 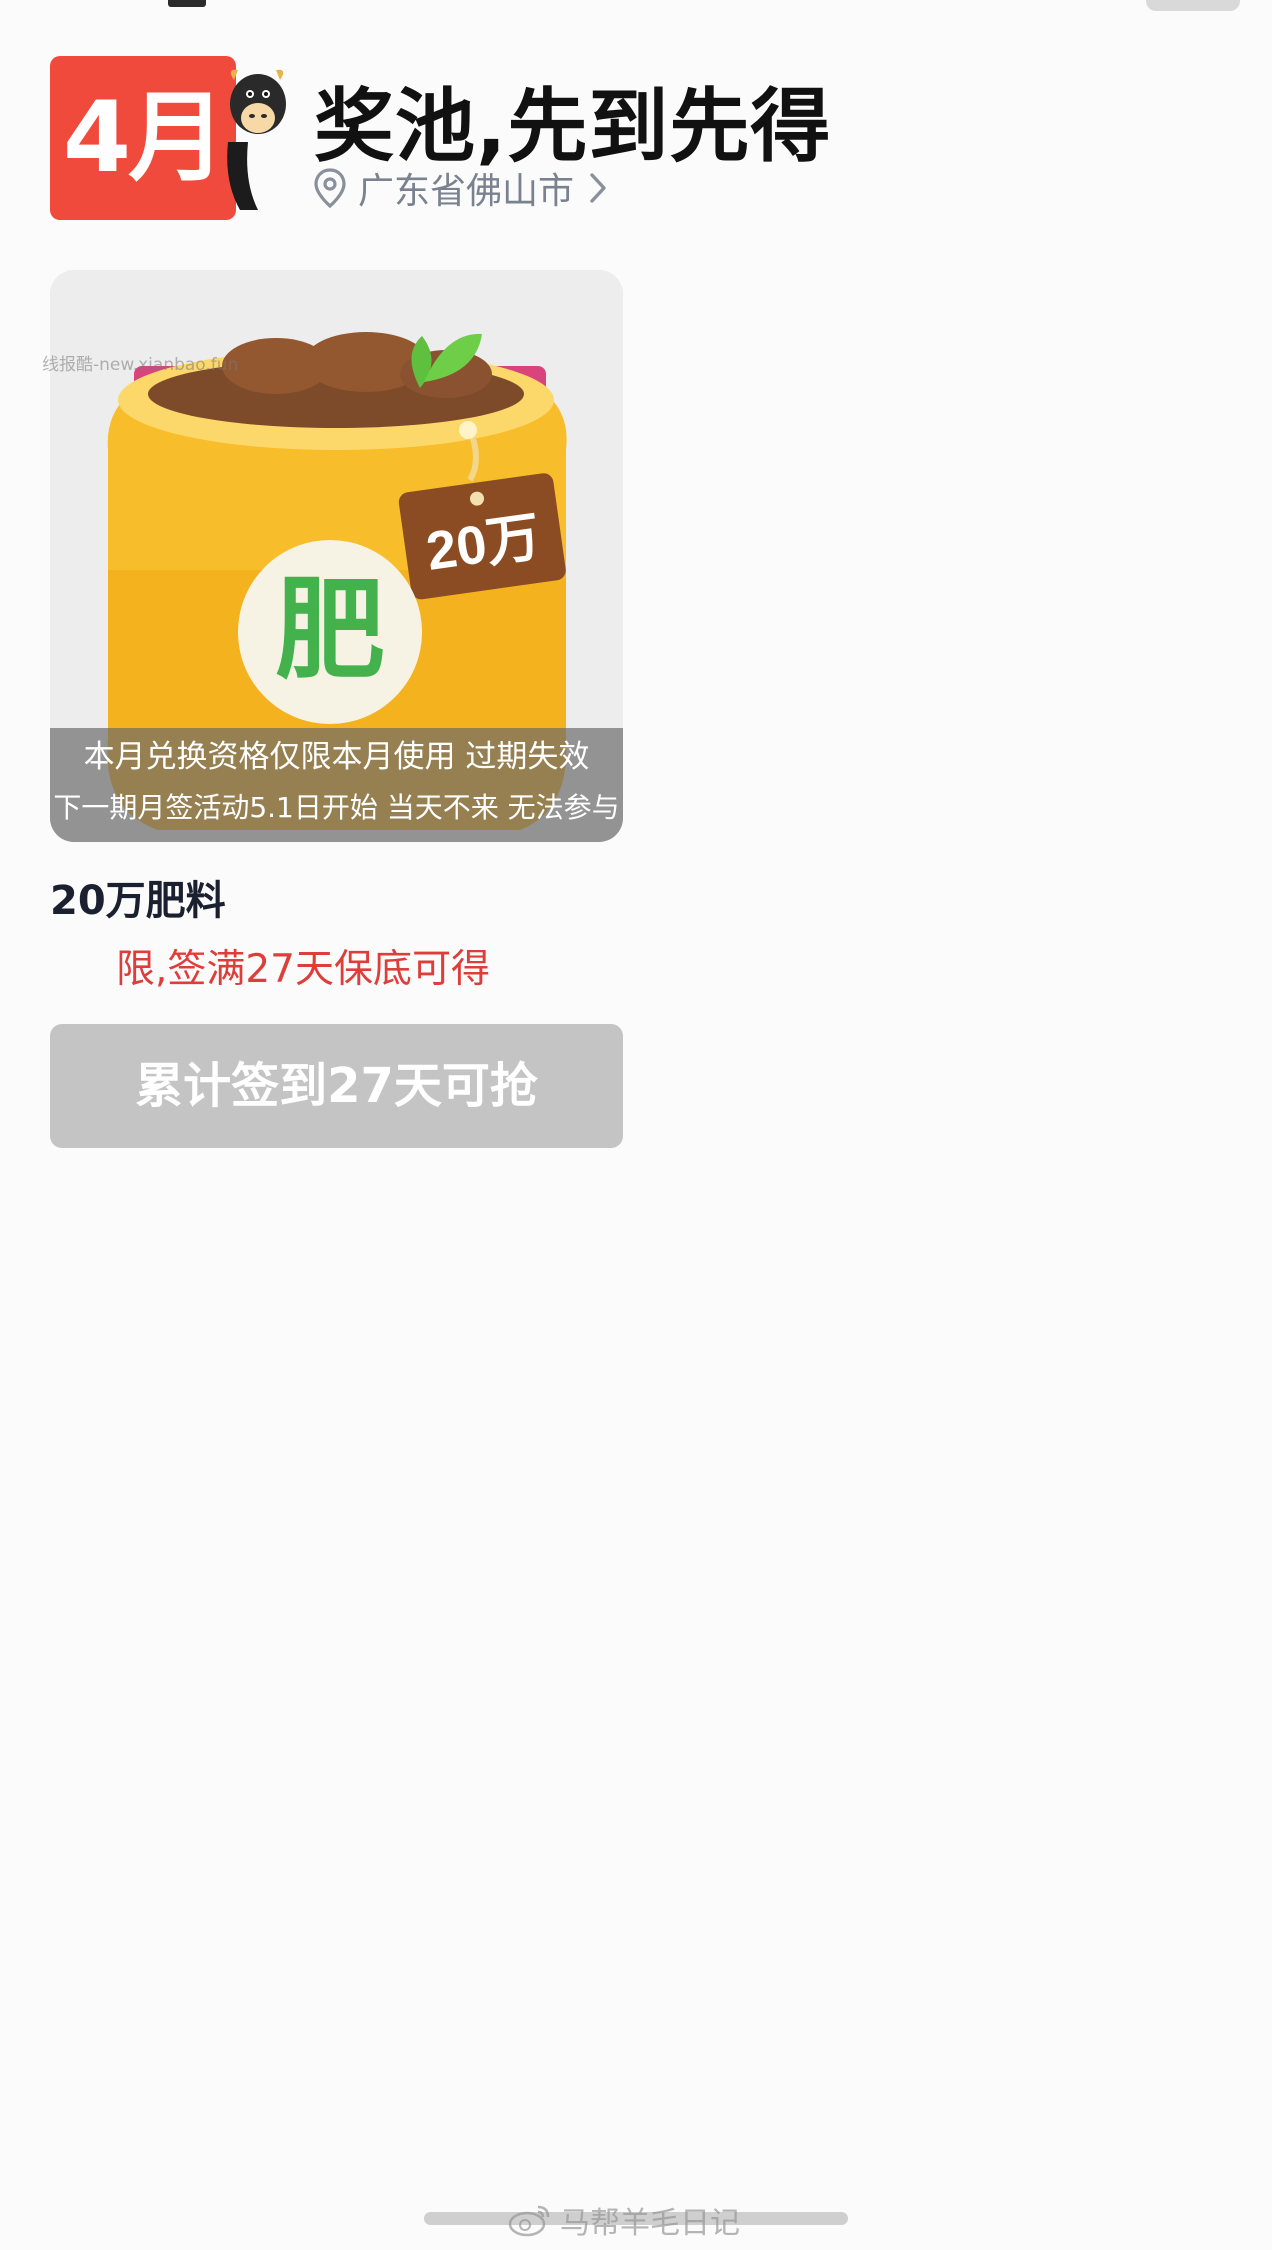 I want to click on bottom-watermark: 马帮羊毛日记, so click(x=624, y=2220).